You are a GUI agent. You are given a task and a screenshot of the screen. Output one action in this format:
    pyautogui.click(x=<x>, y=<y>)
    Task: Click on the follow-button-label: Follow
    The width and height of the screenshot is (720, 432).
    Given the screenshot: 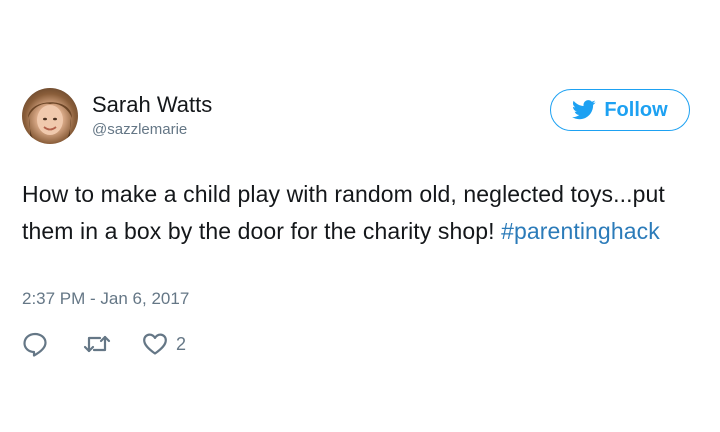 What is the action you would take?
    pyautogui.click(x=636, y=109)
    